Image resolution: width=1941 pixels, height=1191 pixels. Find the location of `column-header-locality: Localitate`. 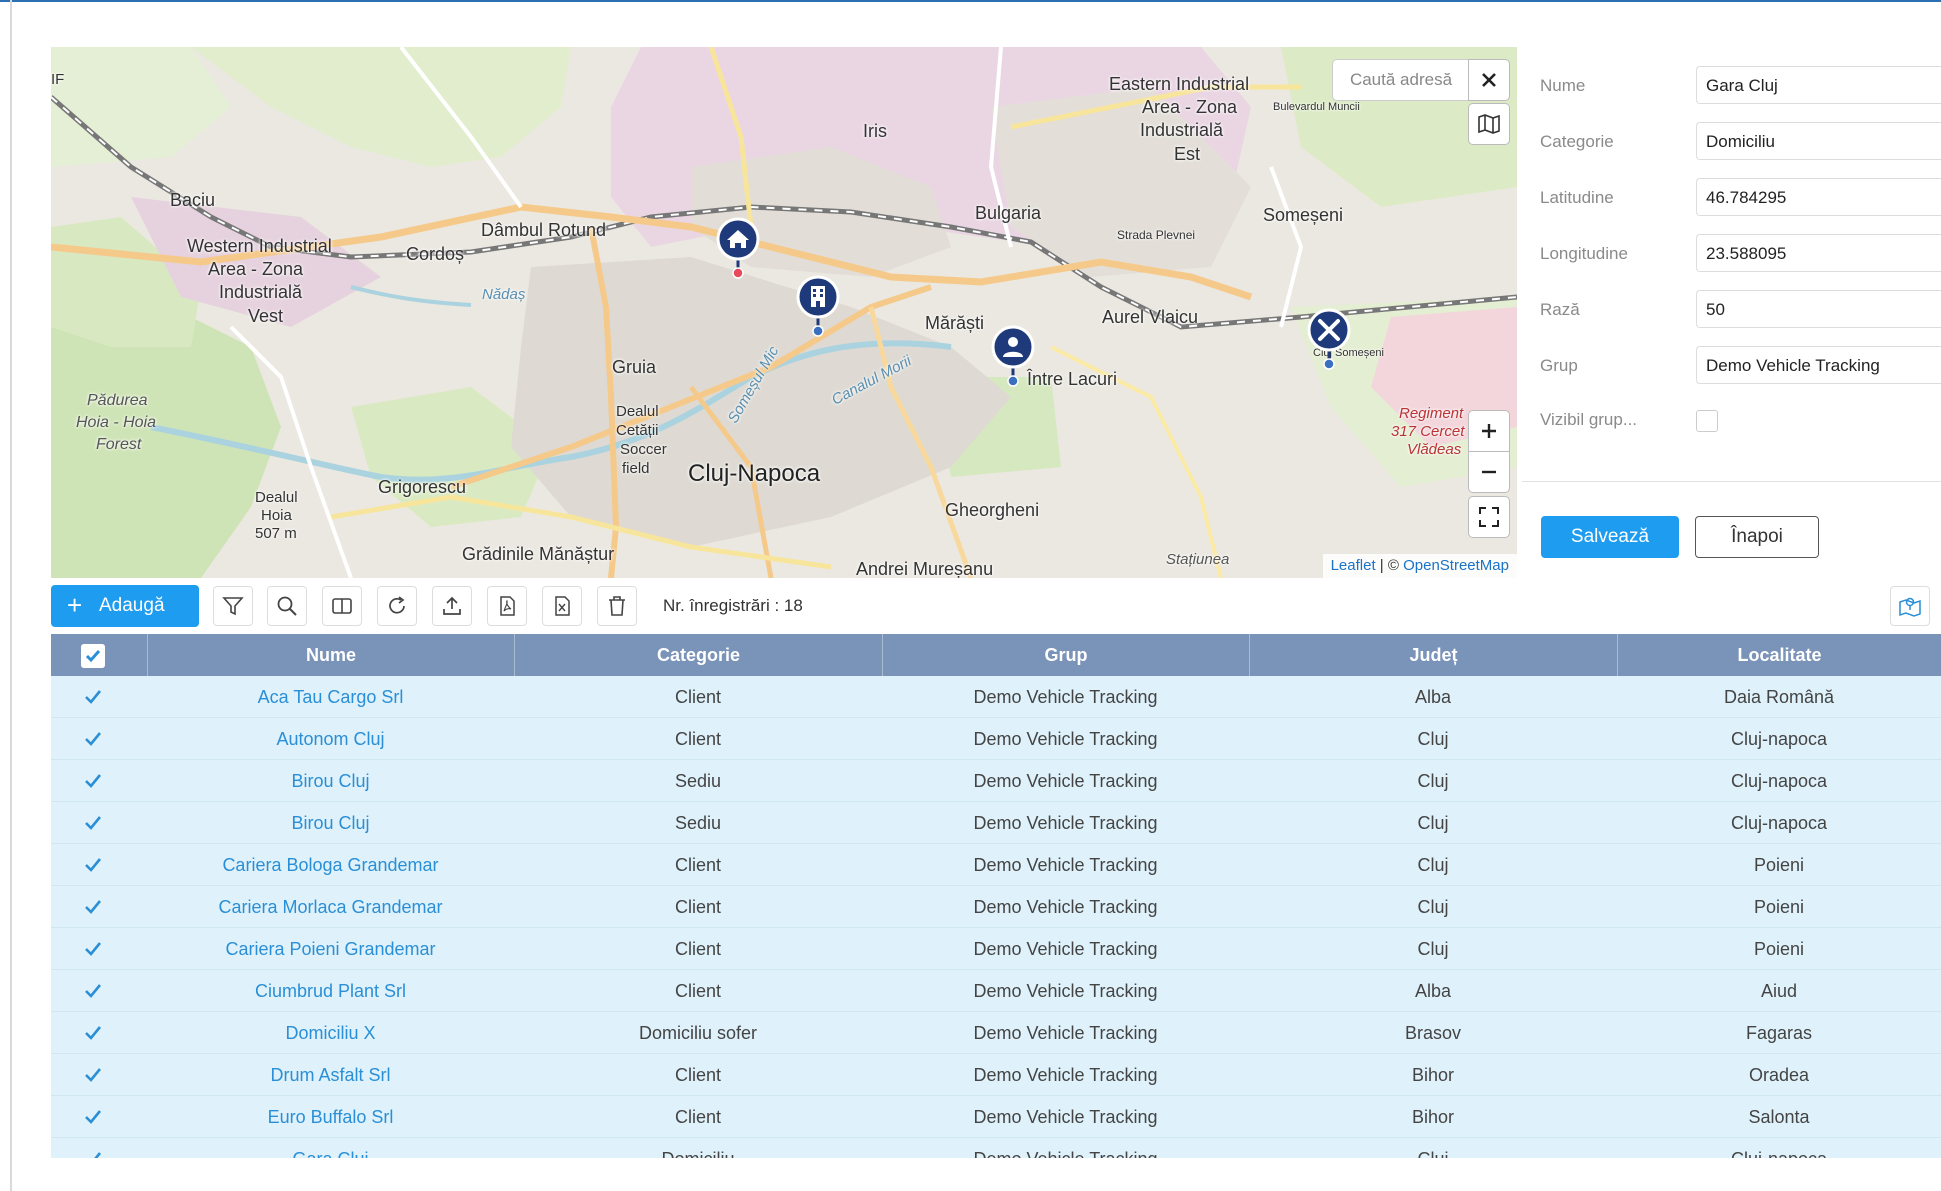

column-header-locality: Localitate is located at coordinates (1779, 655).